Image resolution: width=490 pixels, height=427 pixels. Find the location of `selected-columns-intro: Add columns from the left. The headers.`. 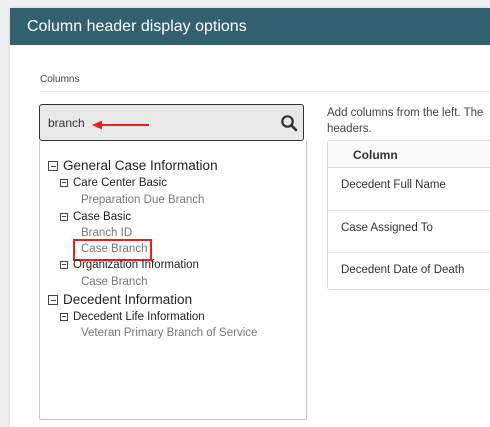

selected-columns-intro: Add columns from the left. The headers. is located at coordinates (408, 121).